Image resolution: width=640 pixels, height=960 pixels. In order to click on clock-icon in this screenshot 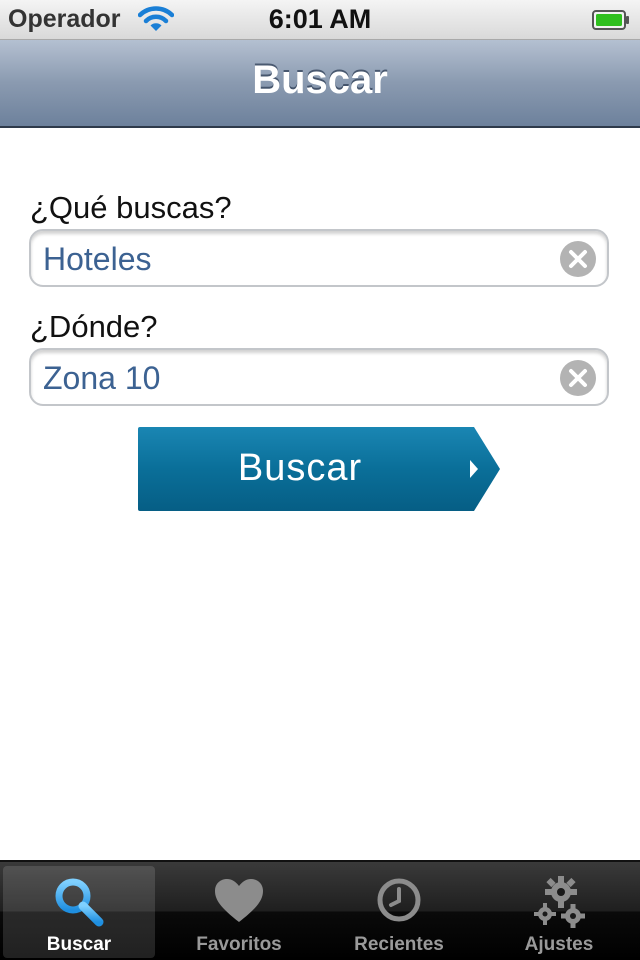, I will do `click(399, 900)`.